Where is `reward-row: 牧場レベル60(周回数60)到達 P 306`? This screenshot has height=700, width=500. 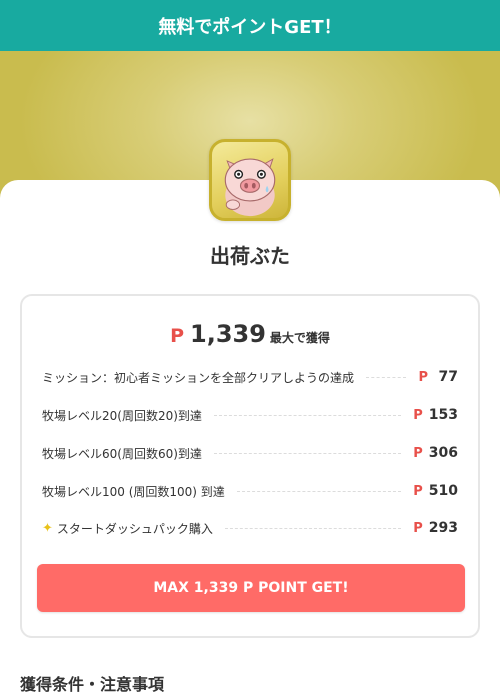 reward-row: 牧場レベル60(周回数60)到達 P 306 is located at coordinates (250, 453).